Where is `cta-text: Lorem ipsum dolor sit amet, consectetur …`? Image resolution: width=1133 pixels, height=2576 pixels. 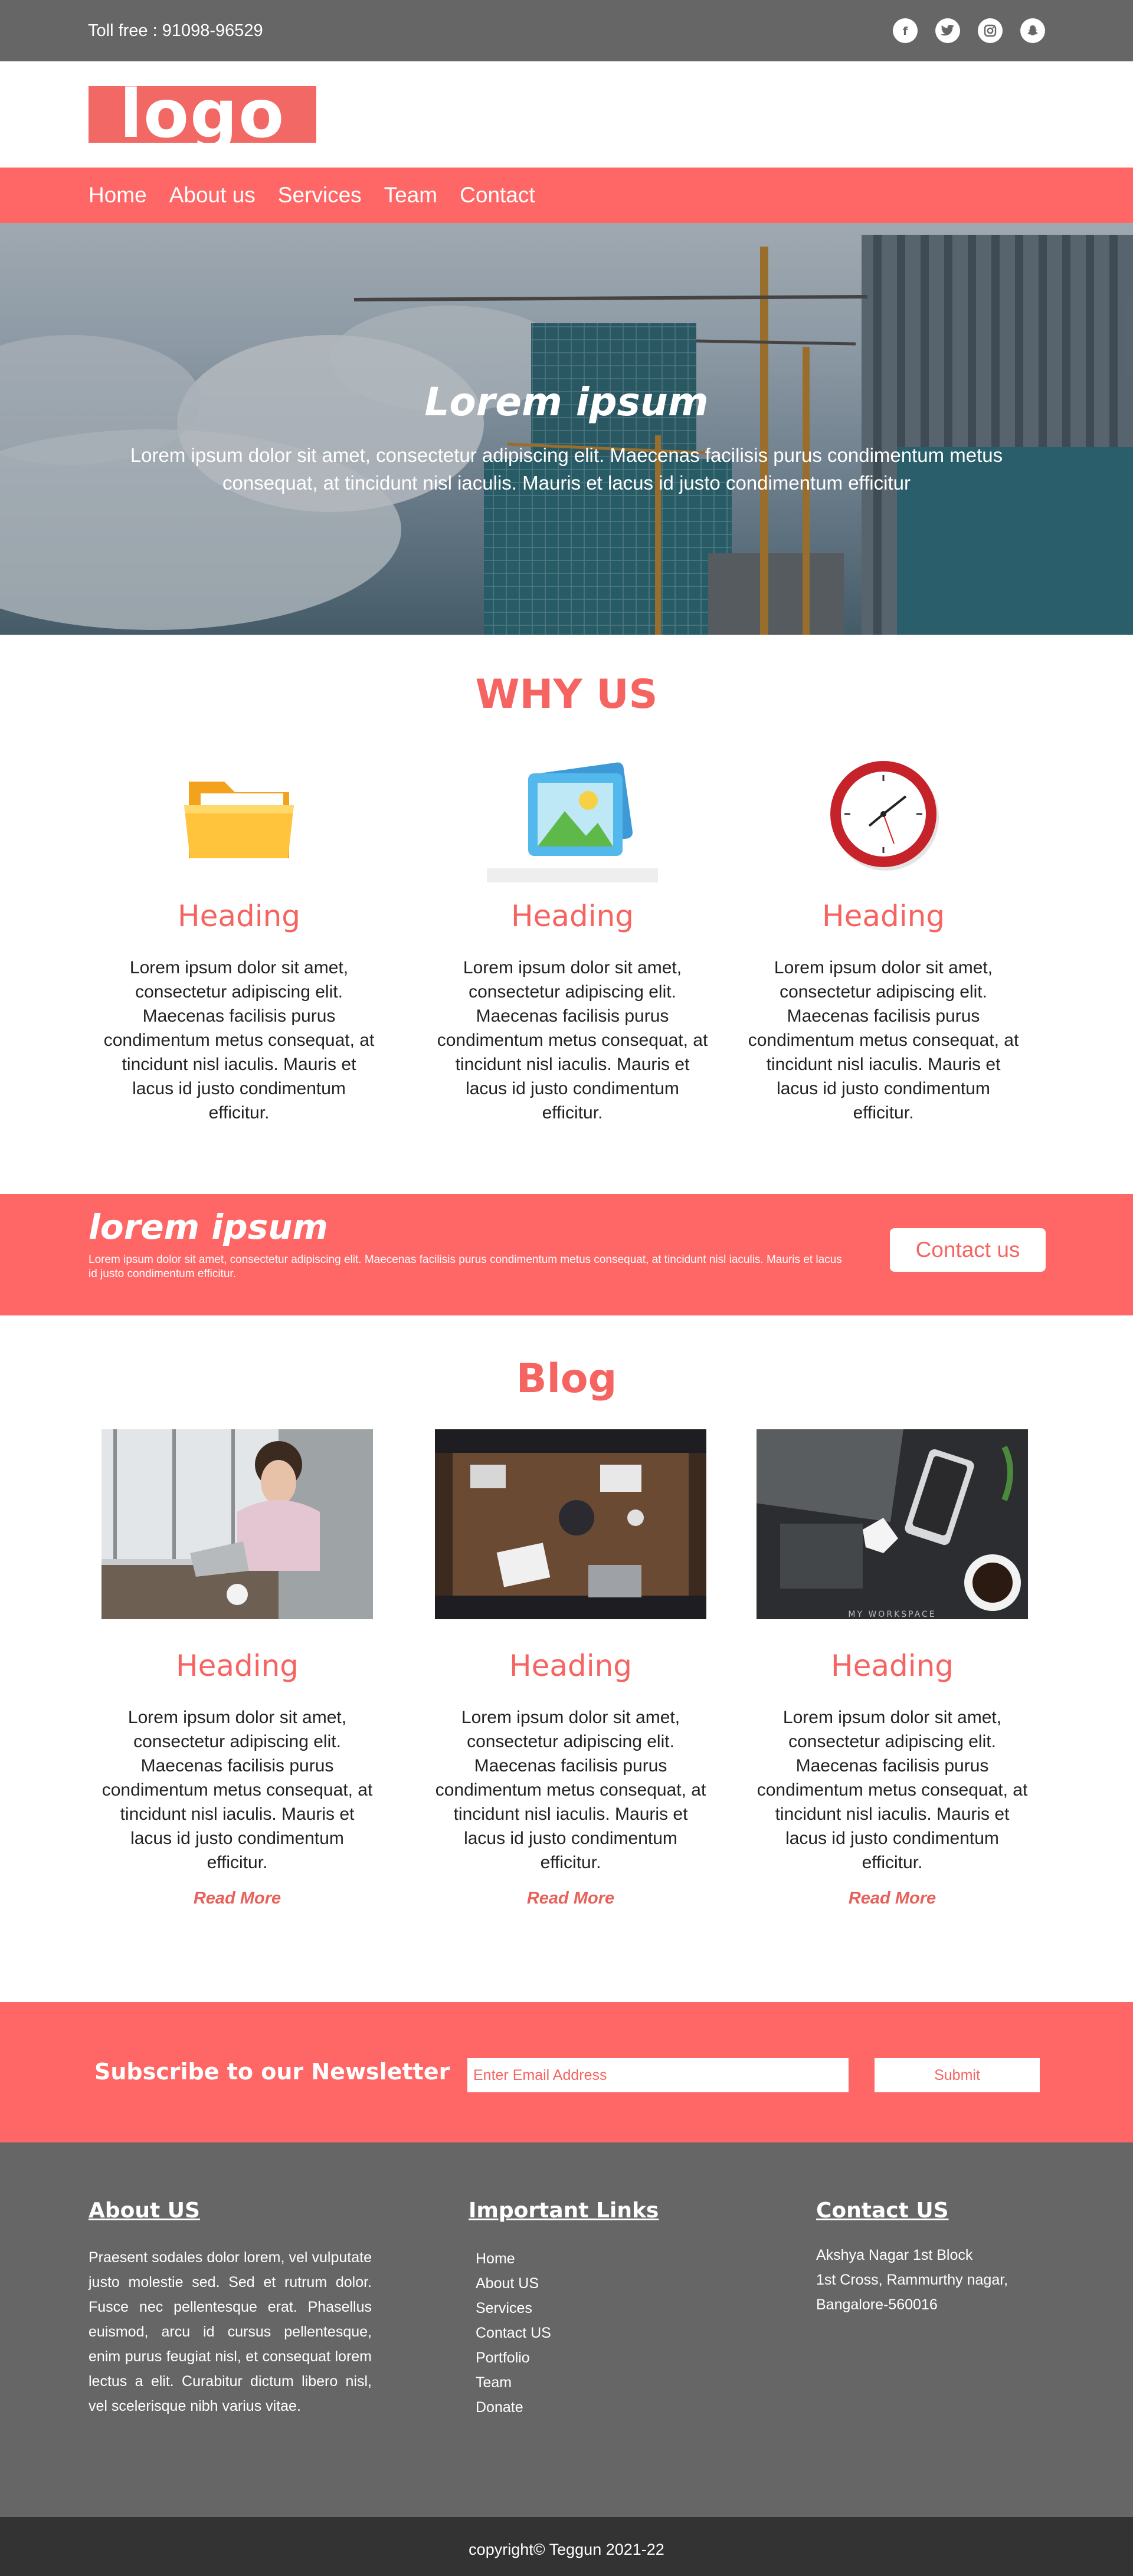
cta-text: Lorem ipsum dolor sit amet, consectetur … is located at coordinates (465, 1266).